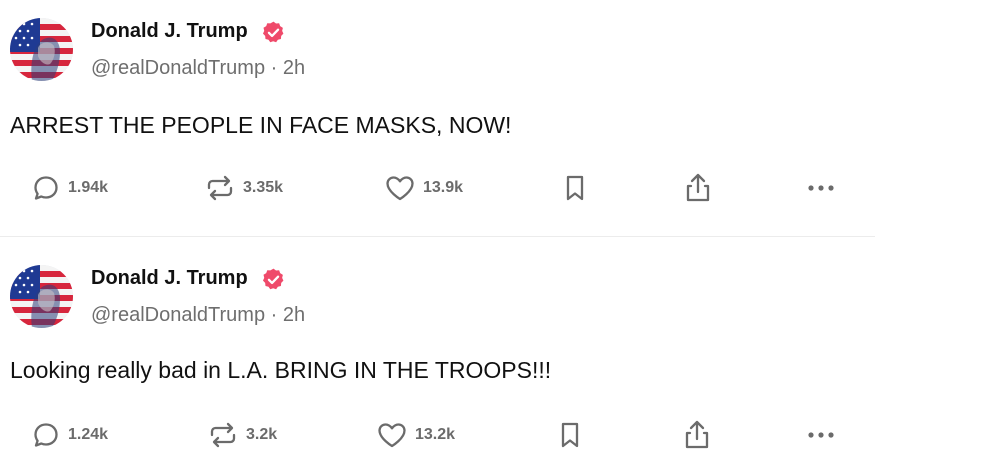 The image size is (983, 467). Describe the element at coordinates (263, 187) in the screenshot. I see `repost-count: 3.35k` at that location.